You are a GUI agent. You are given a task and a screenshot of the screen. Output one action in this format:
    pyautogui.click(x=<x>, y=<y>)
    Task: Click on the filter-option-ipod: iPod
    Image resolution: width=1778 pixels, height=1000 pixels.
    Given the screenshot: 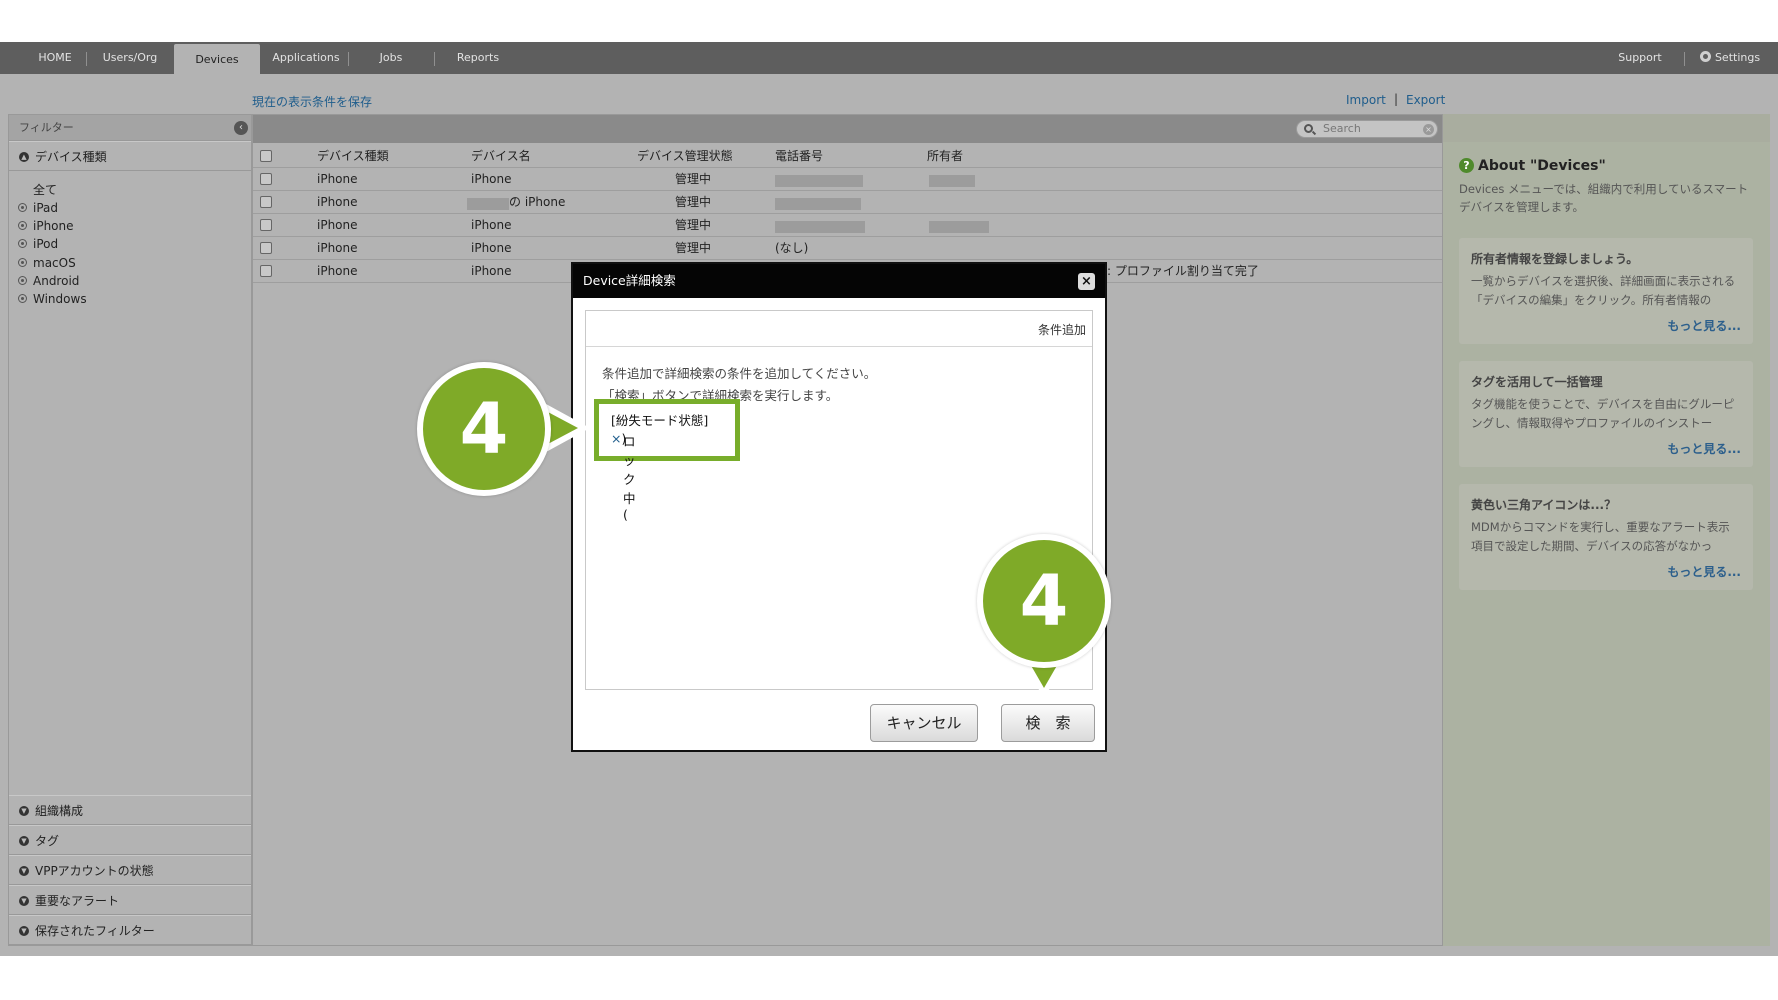 What is the action you would take?
    pyautogui.click(x=38, y=244)
    